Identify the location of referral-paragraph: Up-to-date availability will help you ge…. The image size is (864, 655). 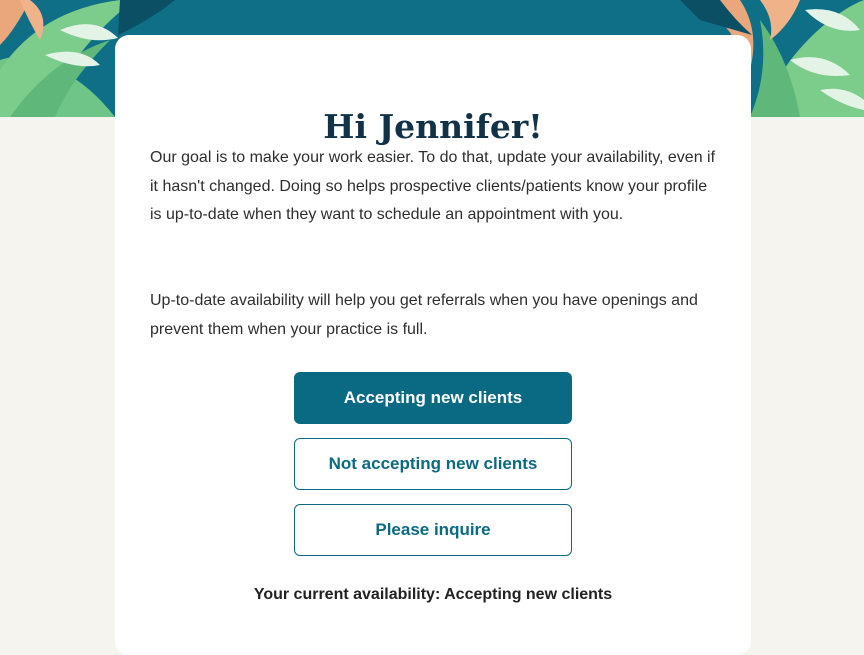
(424, 315).